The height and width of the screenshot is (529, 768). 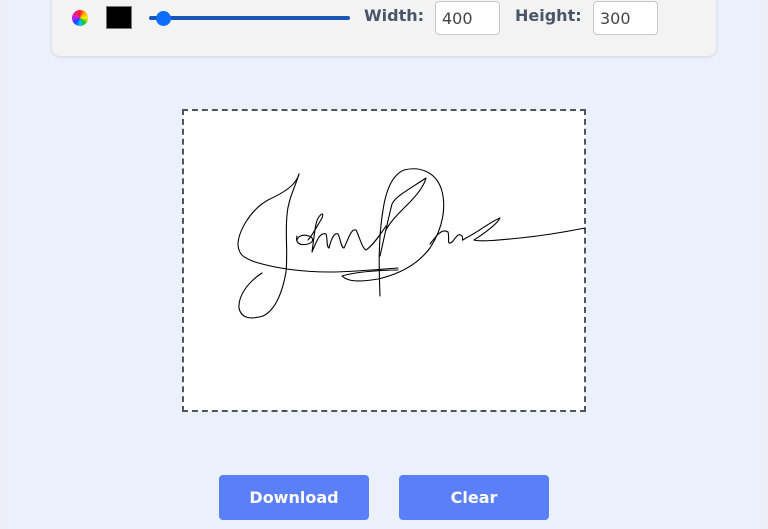 What do you see at coordinates (507, 231) in the screenshot?
I see `signature-stroke-oe` at bounding box center [507, 231].